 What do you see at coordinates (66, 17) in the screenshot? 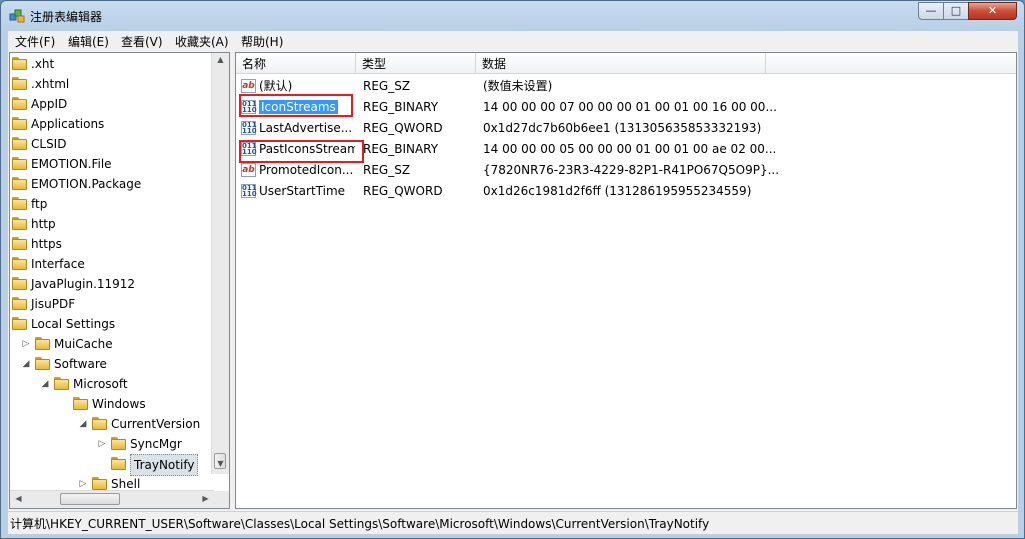
I see `window-title: 注册表编辑器` at bounding box center [66, 17].